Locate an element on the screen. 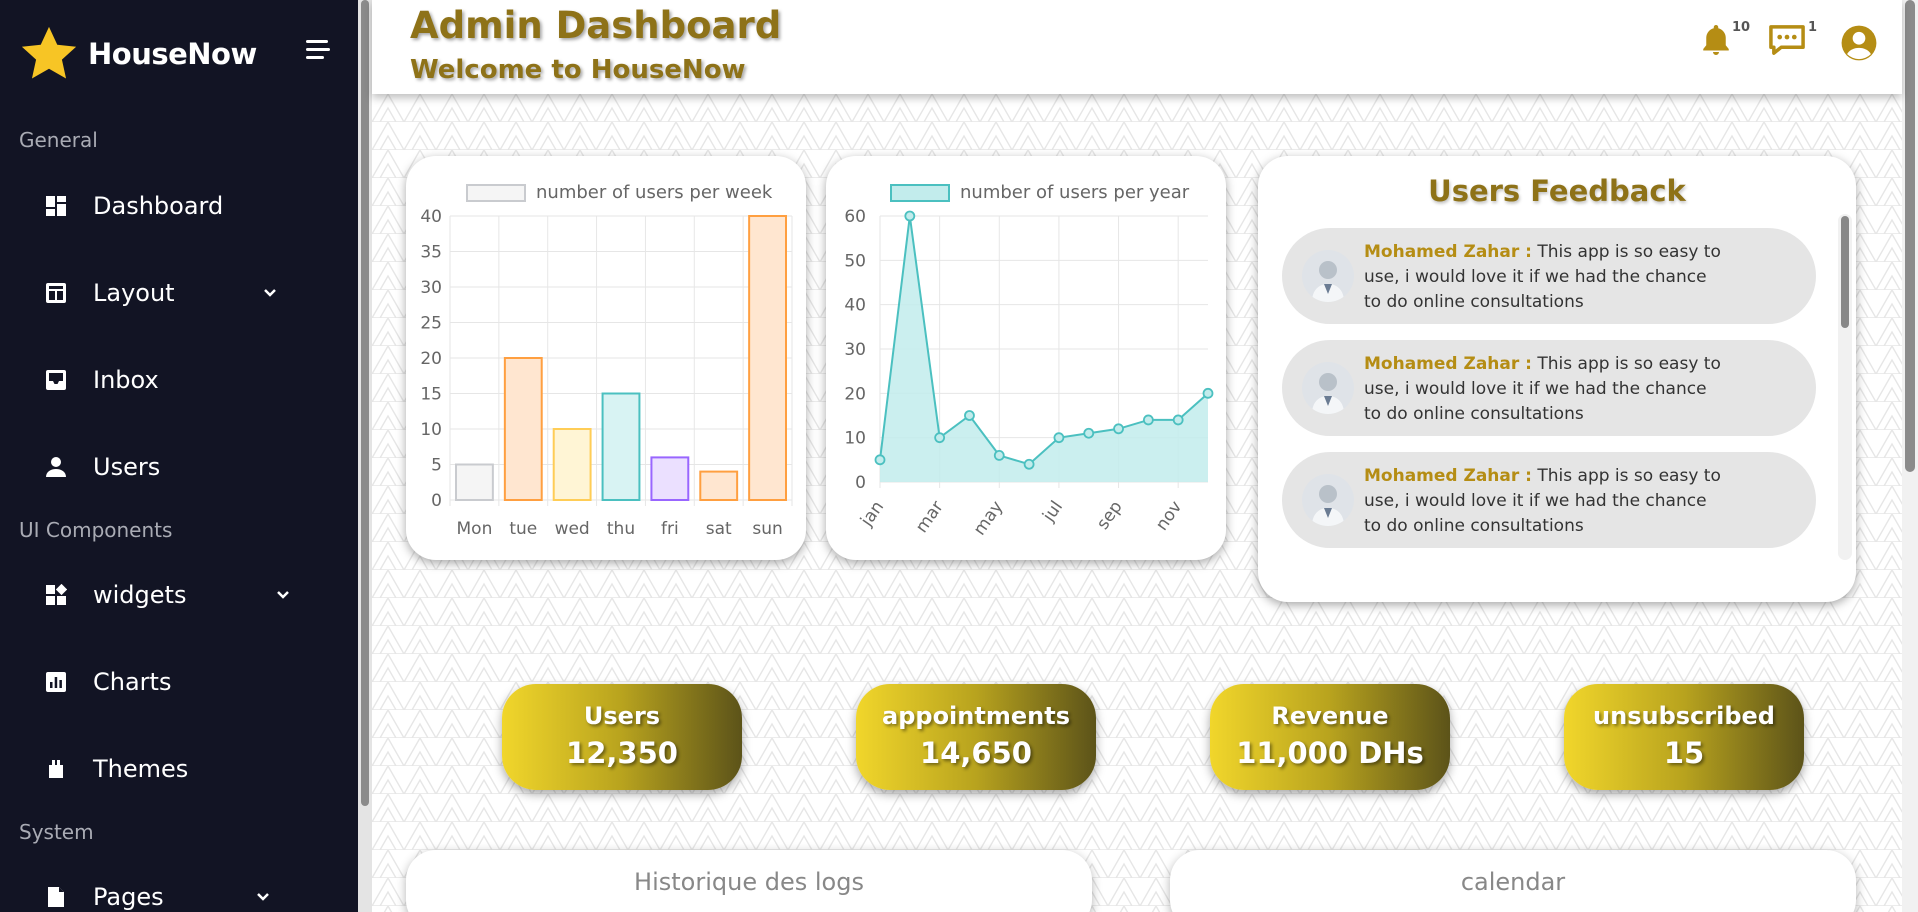 The image size is (1918, 912). section-label-ui-components: UI Components is located at coordinates (96, 530).